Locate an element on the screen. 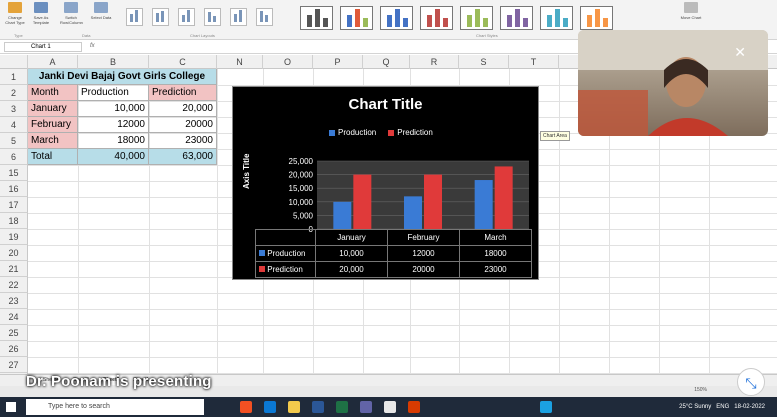 This screenshot has height=417, width=777. header-month-cell: Month is located at coordinates (53, 93).